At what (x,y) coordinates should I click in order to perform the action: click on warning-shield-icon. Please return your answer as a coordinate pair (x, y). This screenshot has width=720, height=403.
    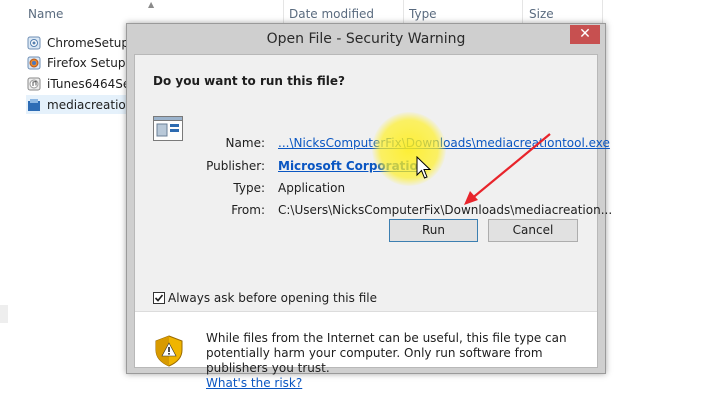
    Looking at the image, I should click on (169, 351).